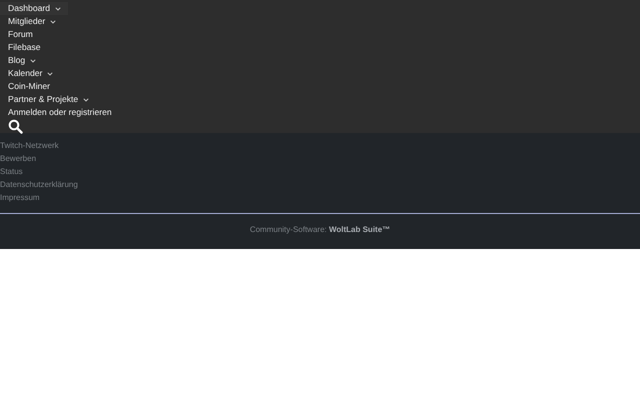  What do you see at coordinates (29, 145) in the screenshot?
I see `footer-link: Twitch-Netzwerk` at bounding box center [29, 145].